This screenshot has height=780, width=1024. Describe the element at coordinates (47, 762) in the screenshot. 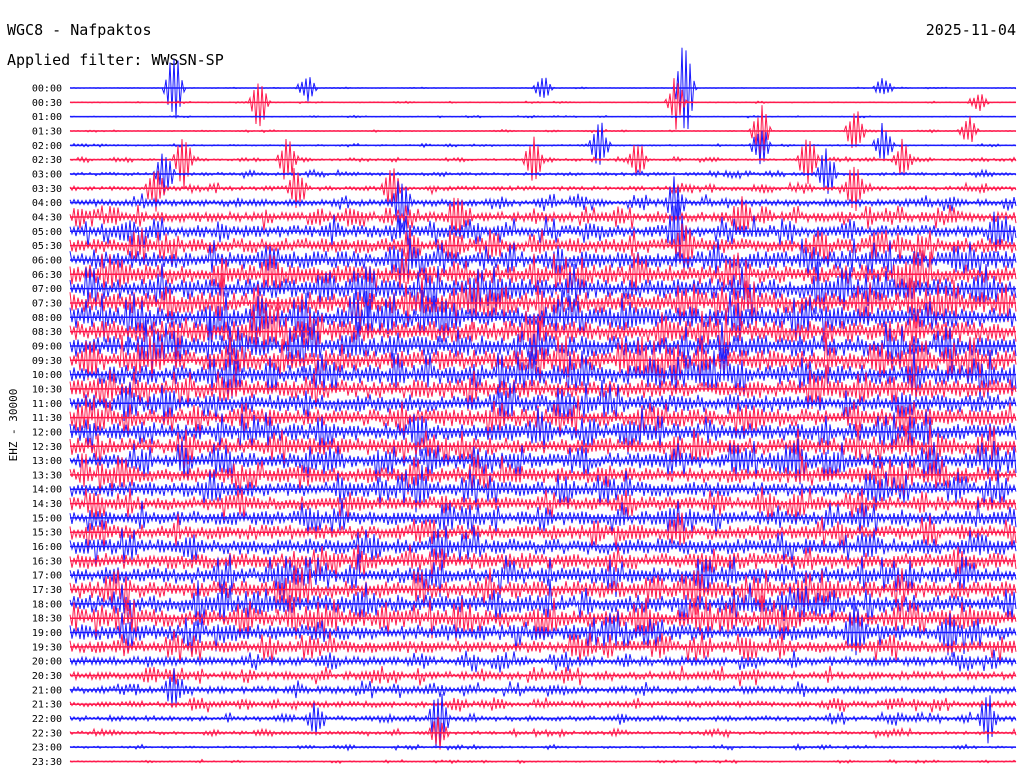

I see `time-tick-label: 23:30` at that location.